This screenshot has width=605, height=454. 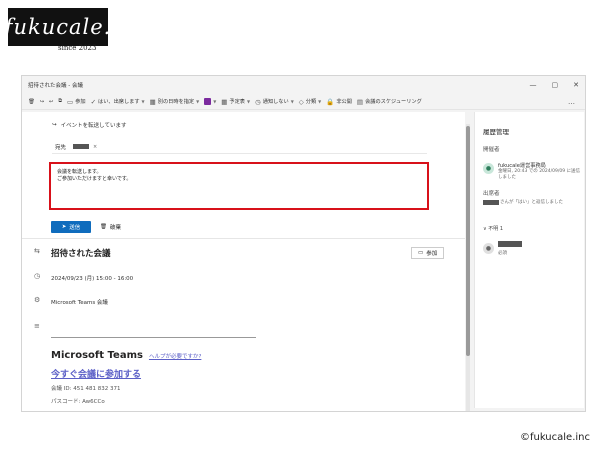 I want to click on forwarding-notice-text: イベントを転送しています, so click(x=93, y=126).